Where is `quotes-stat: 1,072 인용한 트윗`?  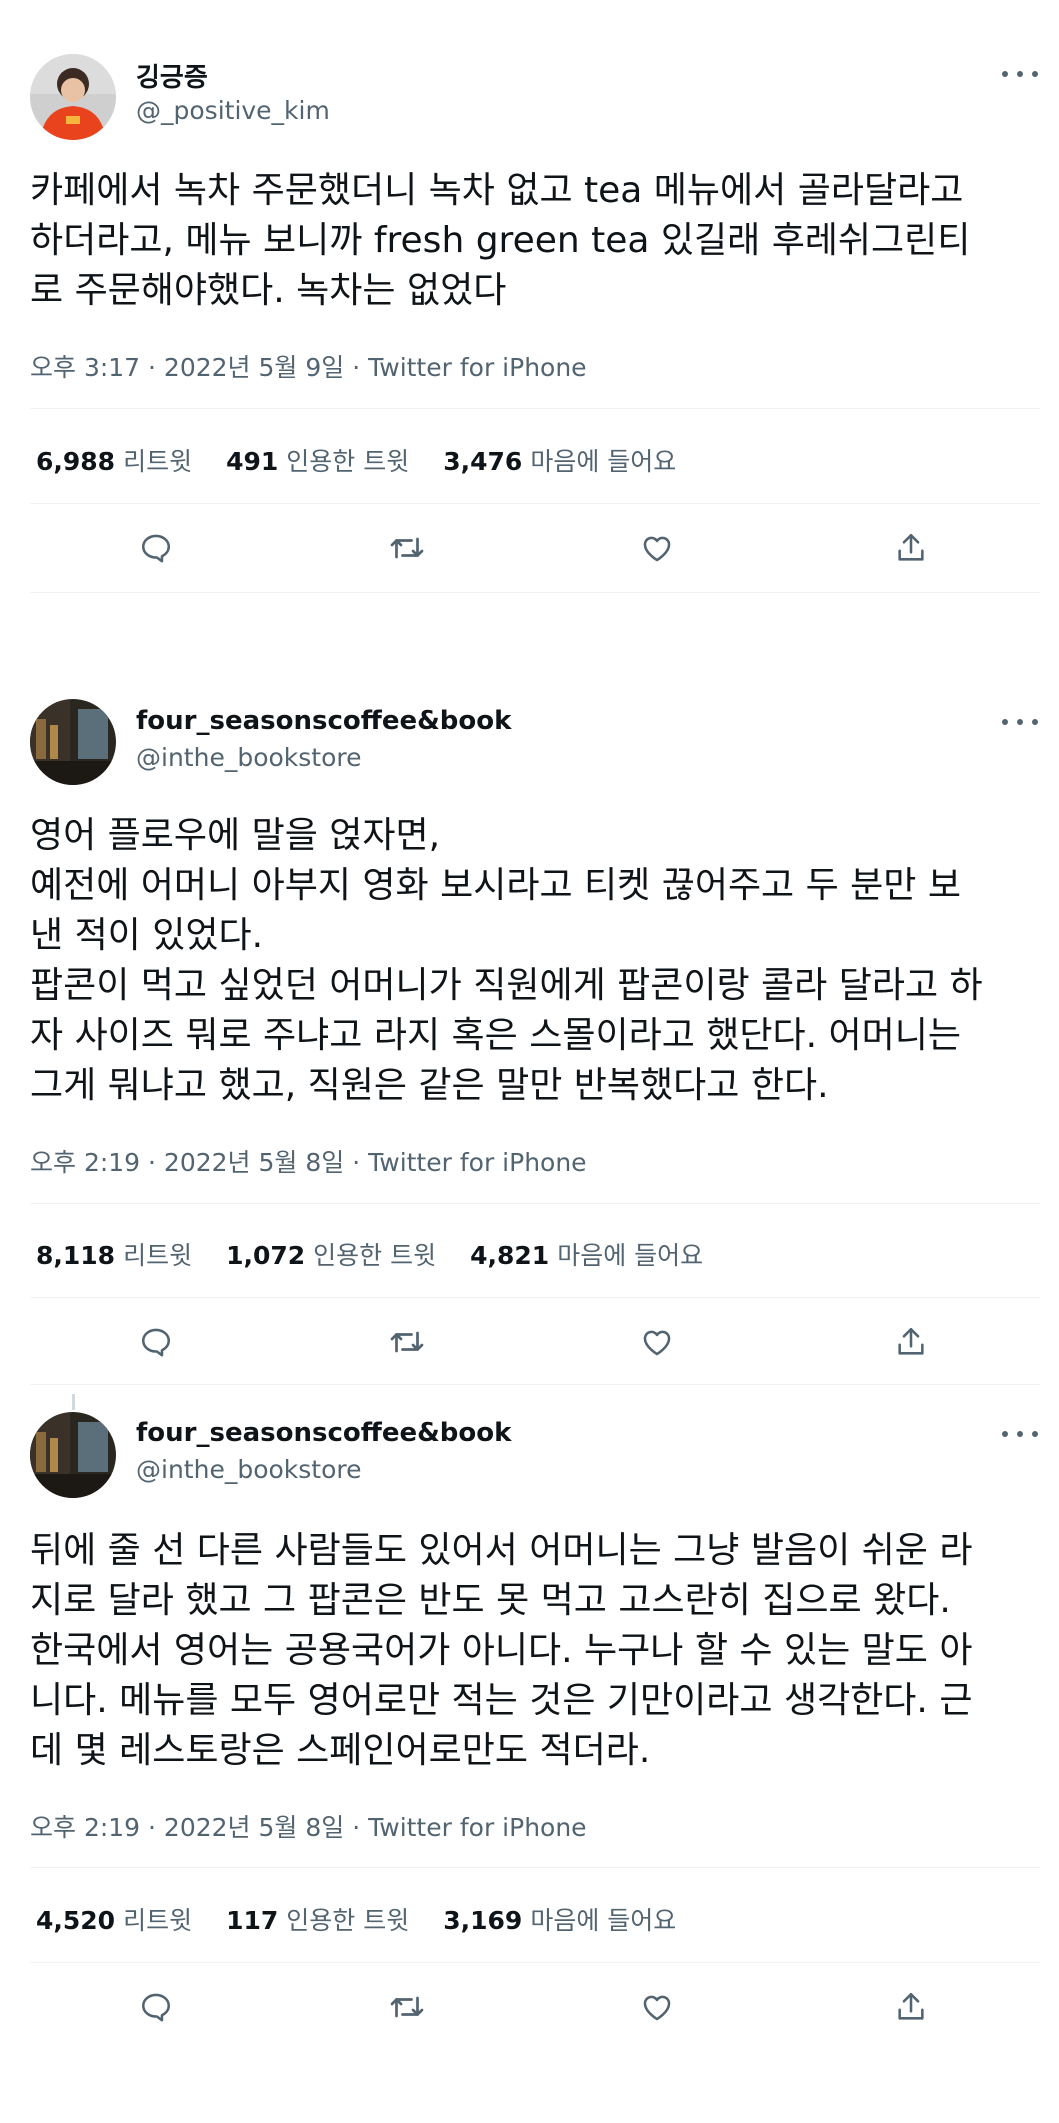
quotes-stat: 1,072 인용한 트윗 is located at coordinates (331, 1254).